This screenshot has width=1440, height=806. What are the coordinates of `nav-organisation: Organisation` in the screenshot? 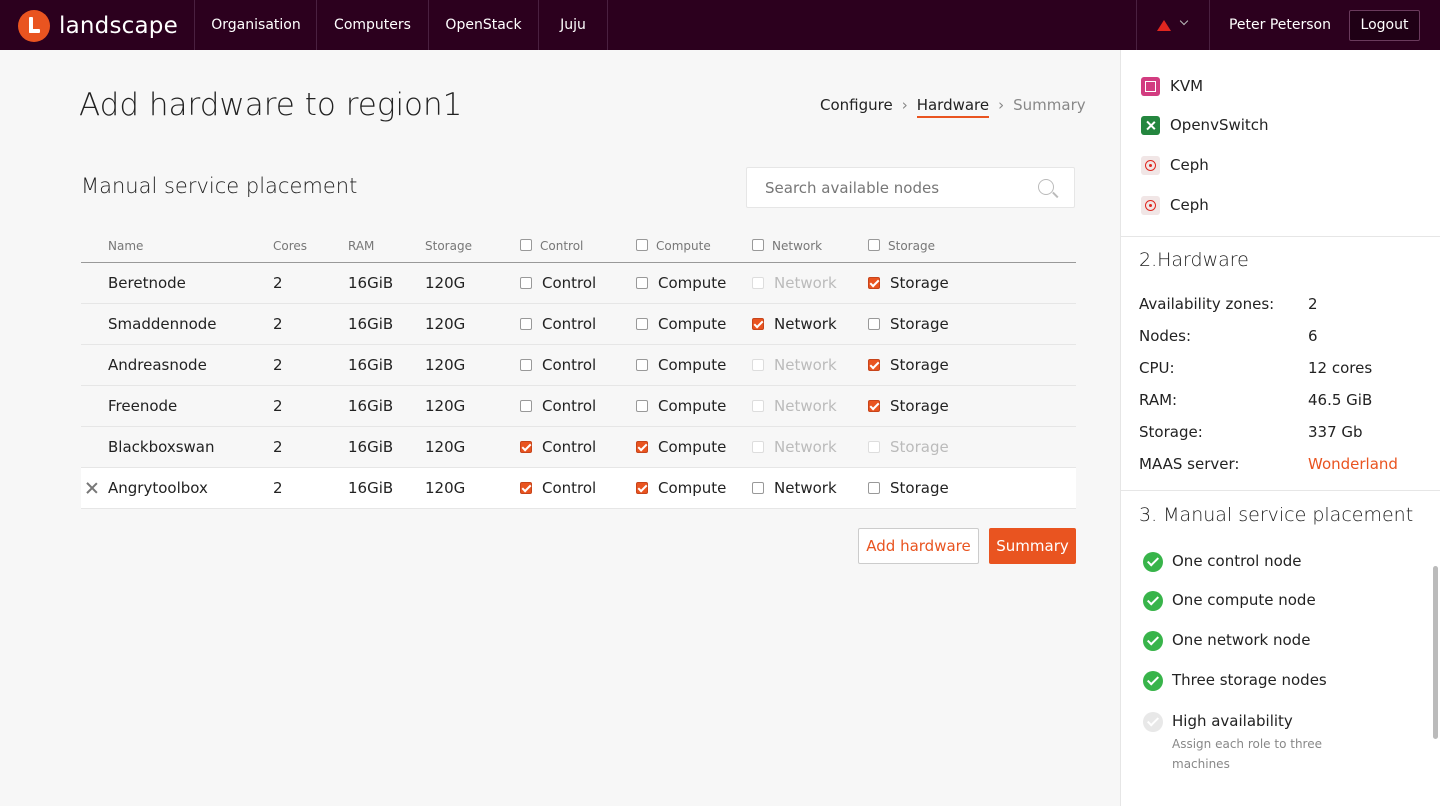 It's located at (255, 25).